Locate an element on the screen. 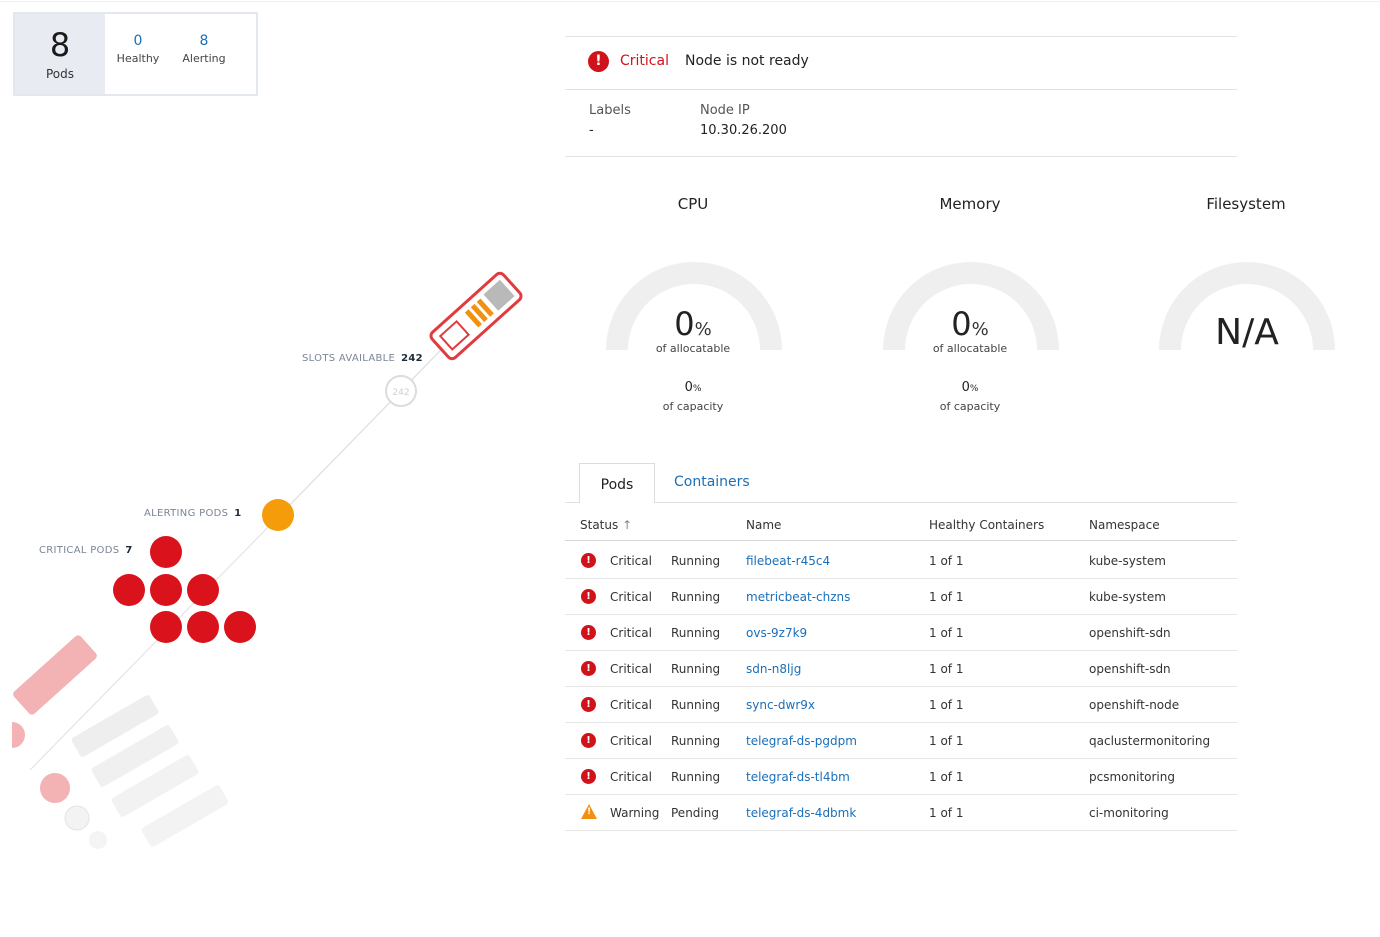 The height and width of the screenshot is (937, 1380). row-pod-name-link: filebeat-r45c4 is located at coordinates (788, 561).